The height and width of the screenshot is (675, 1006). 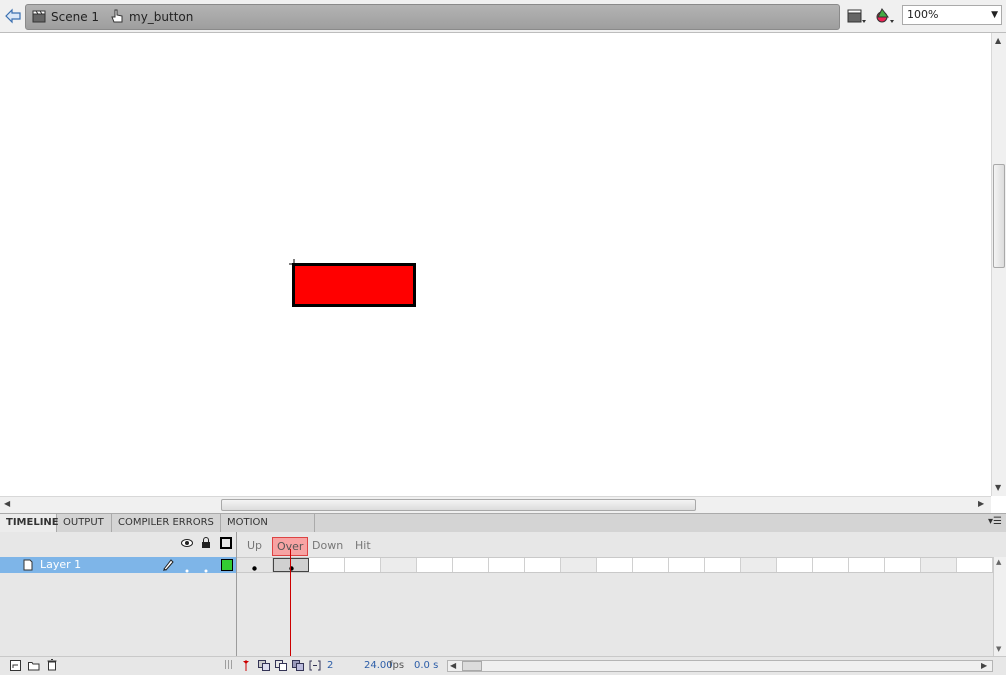 I want to click on layer-icon, so click(x=28, y=566).